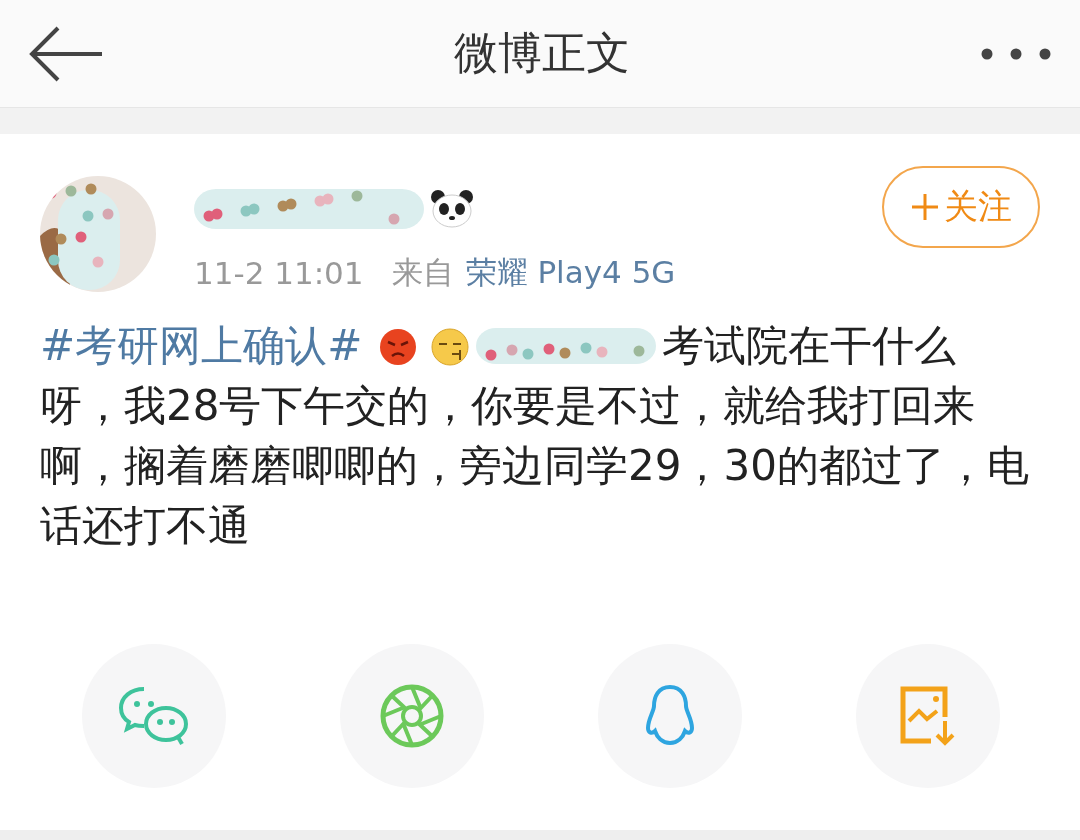 The image size is (1080, 840). I want to click on source-label: 来自, so click(422, 272).